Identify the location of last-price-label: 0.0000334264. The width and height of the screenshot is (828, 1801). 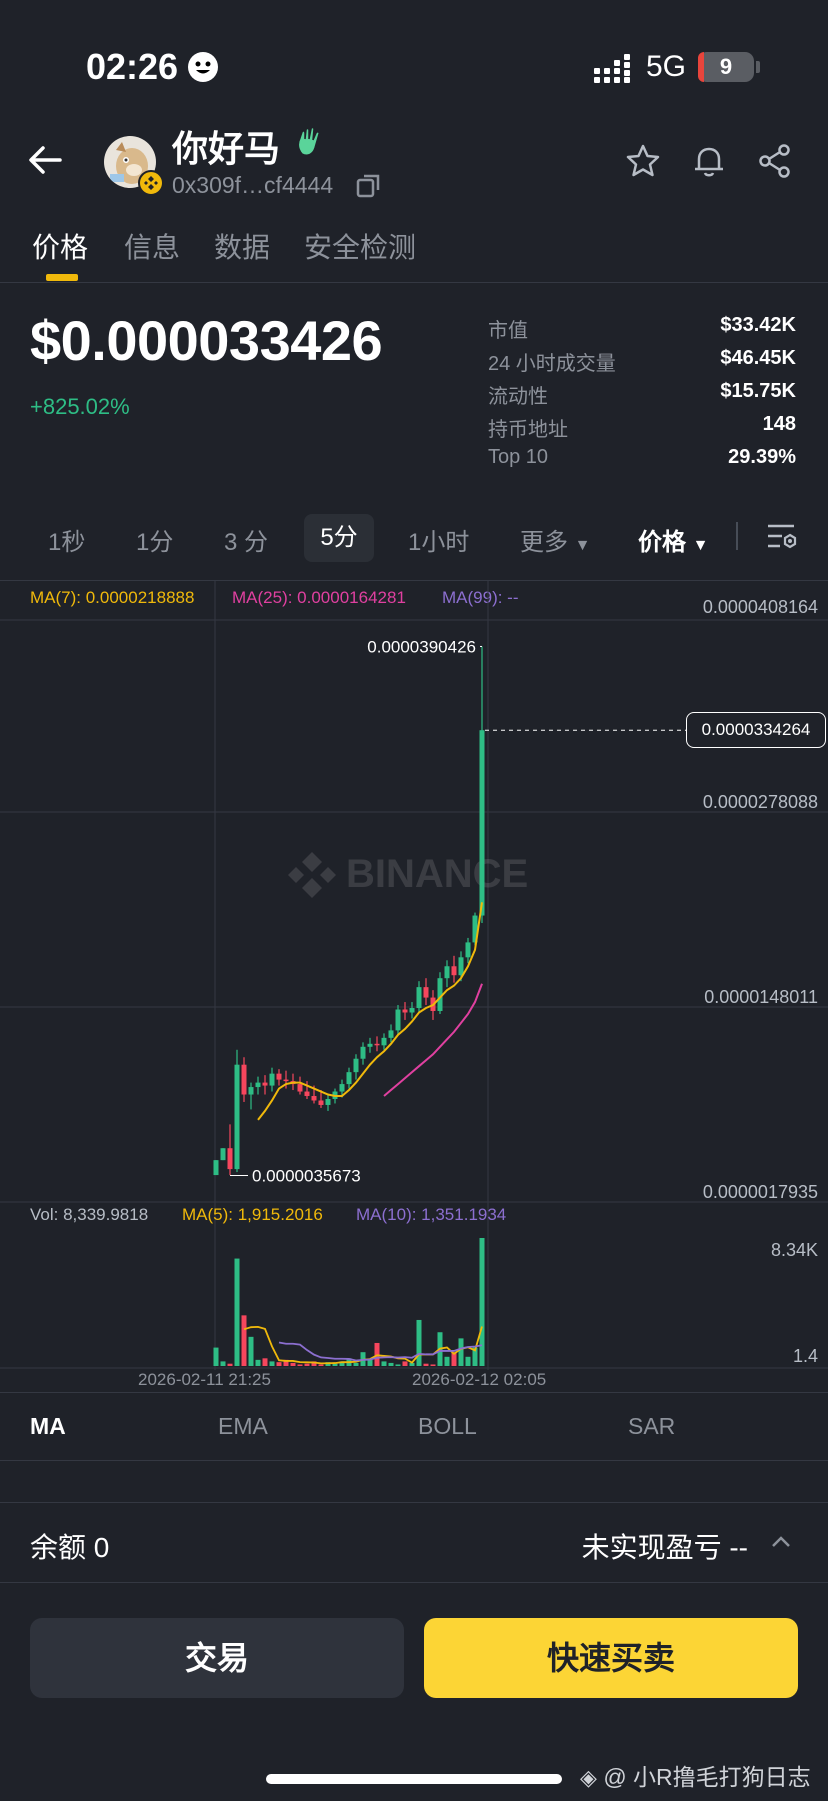
(756, 730).